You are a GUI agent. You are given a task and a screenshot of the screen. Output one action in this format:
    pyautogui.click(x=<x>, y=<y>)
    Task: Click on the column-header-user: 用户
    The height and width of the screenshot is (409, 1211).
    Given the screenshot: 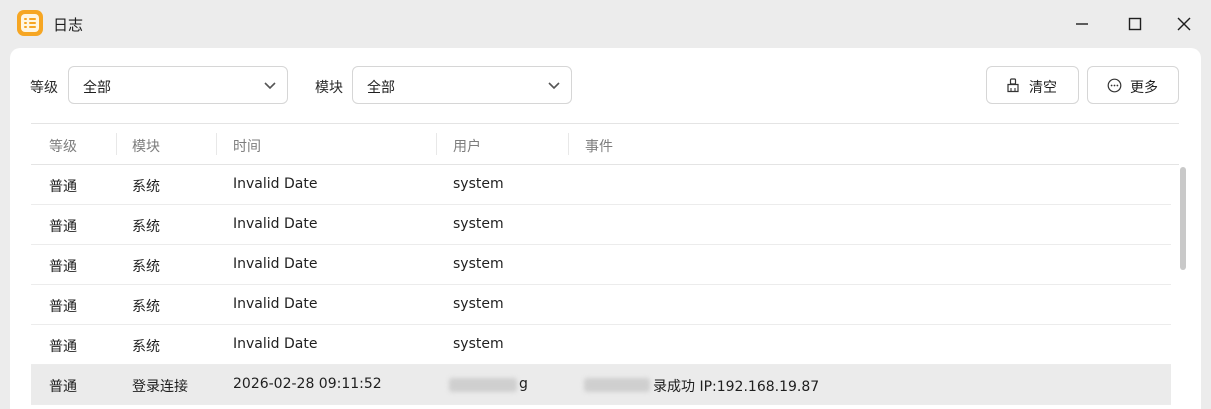 What is the action you would take?
    pyautogui.click(x=467, y=146)
    